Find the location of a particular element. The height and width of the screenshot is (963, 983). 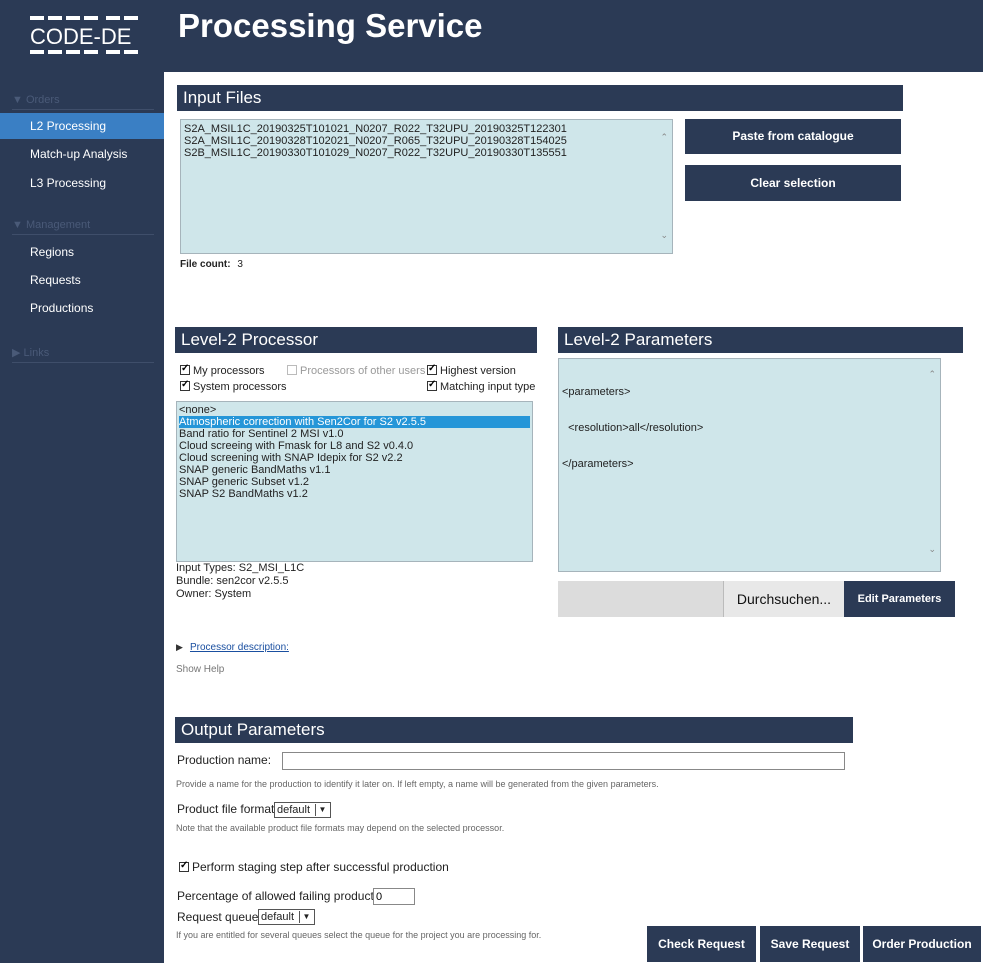

processor-description-toggle: ▶ Processor description: is located at coordinates (232, 647).